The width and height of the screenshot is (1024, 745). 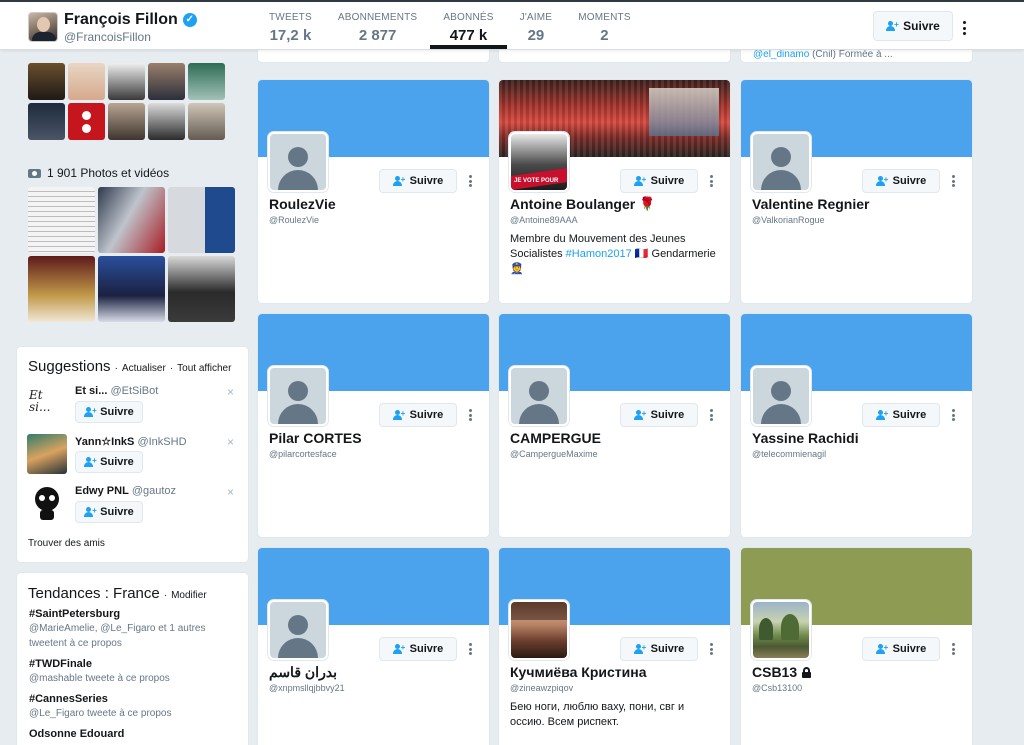 What do you see at coordinates (599, 254) in the screenshot?
I see `bio-hashtag-link: #Hamon2017` at bounding box center [599, 254].